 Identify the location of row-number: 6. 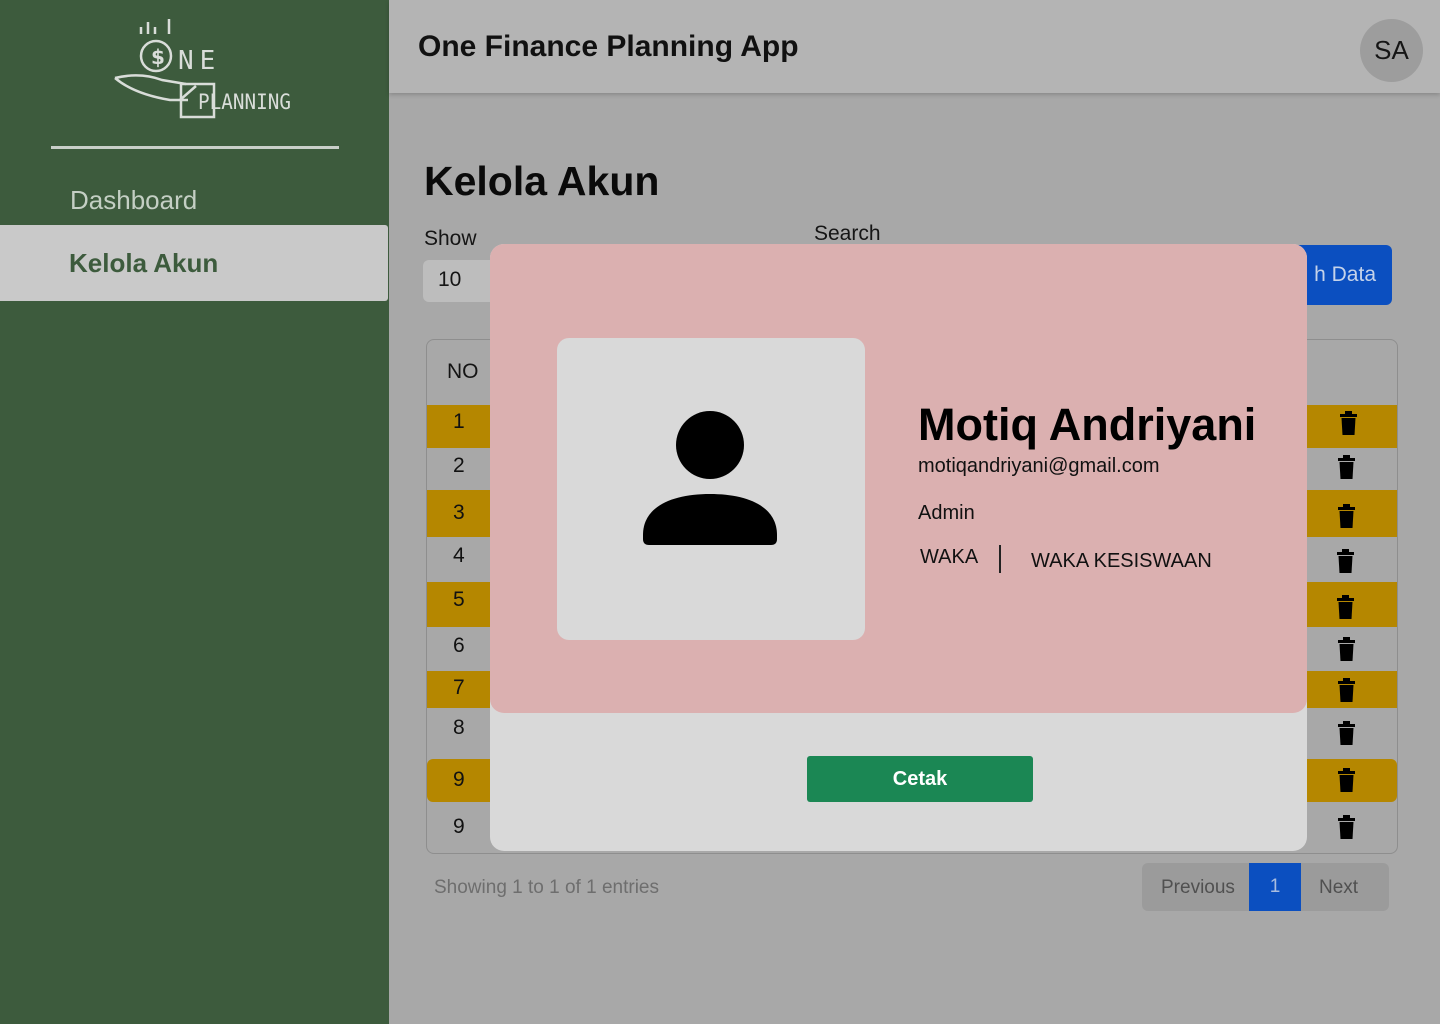
(459, 645).